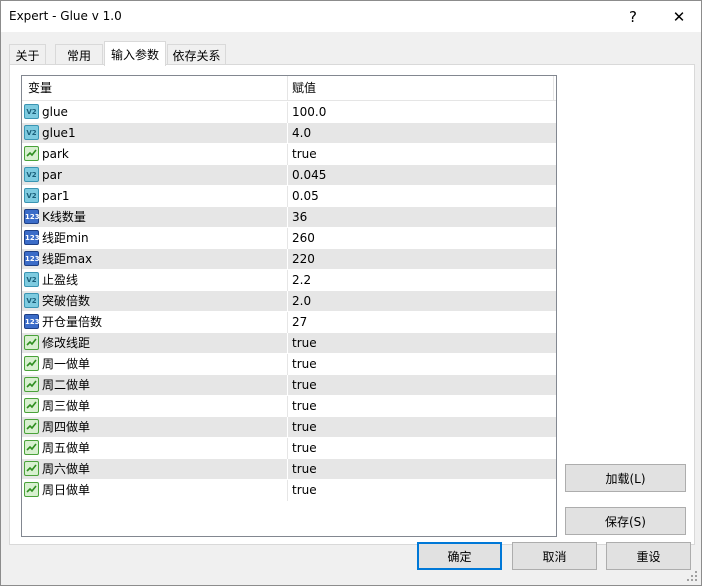  What do you see at coordinates (424, 238) in the screenshot?
I see `parameter-value: 260` at bounding box center [424, 238].